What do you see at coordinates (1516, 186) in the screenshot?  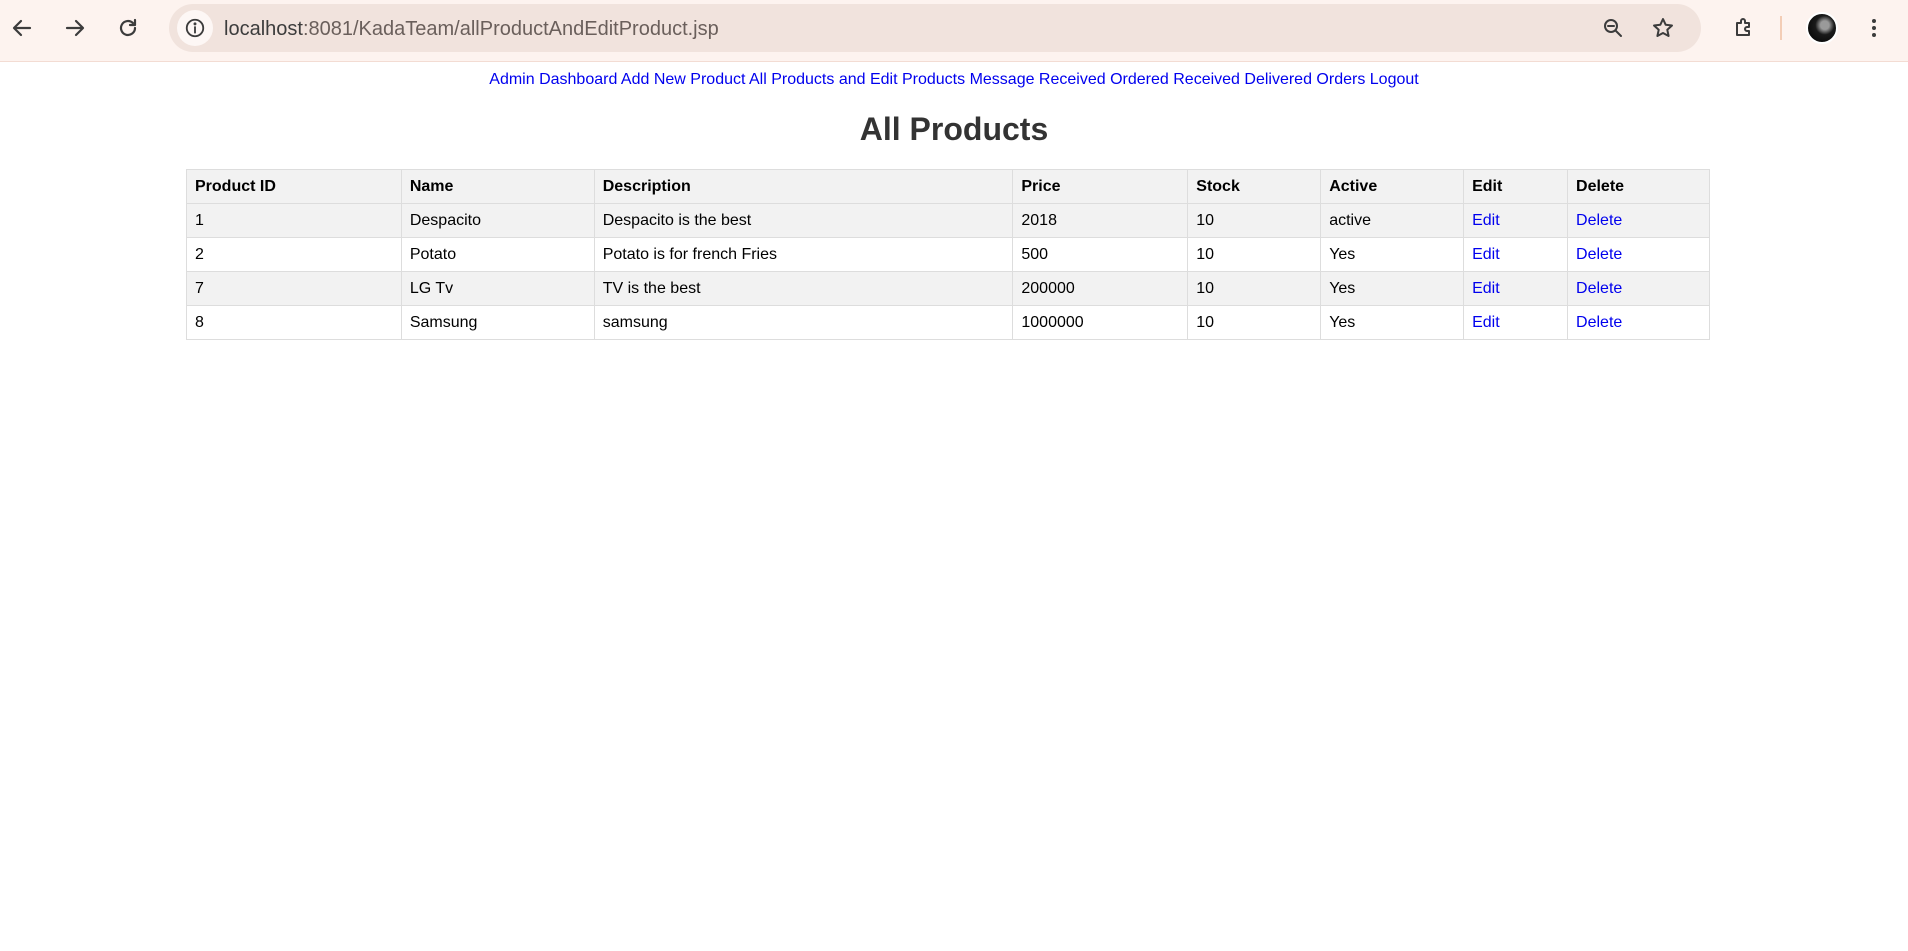 I see `column-header-edit: Edit` at bounding box center [1516, 186].